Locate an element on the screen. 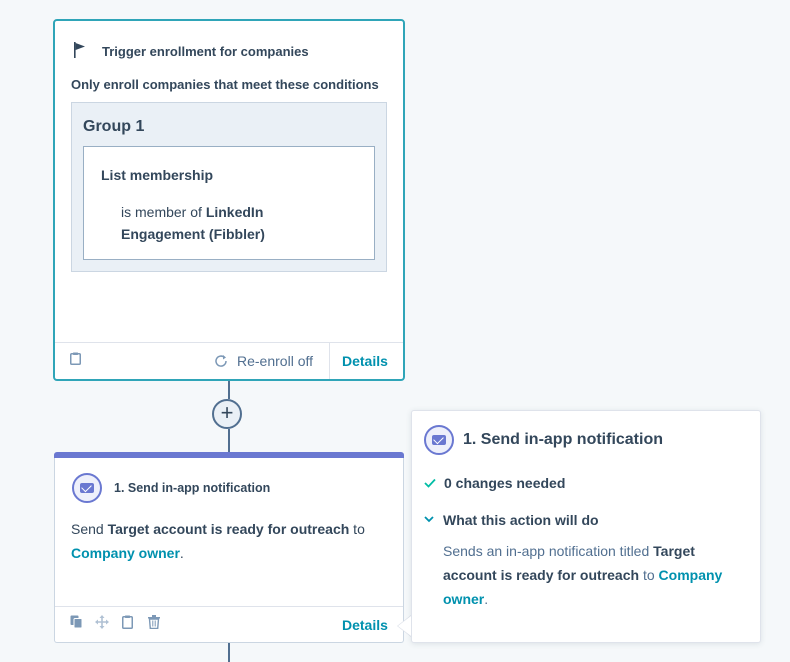 The width and height of the screenshot is (790, 662). check-icon is located at coordinates (430, 483).